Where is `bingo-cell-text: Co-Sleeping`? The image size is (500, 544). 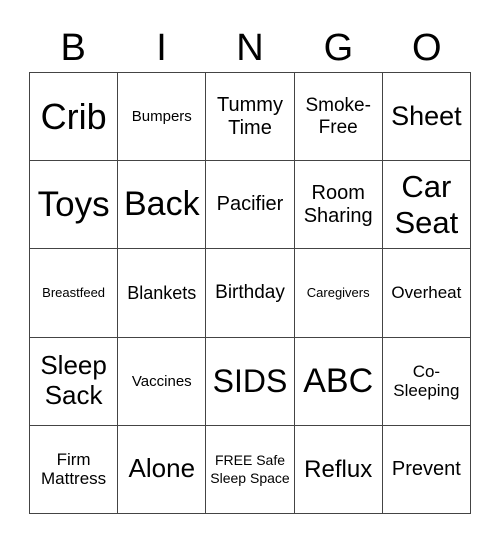
bingo-cell-text: Co-Sleeping is located at coordinates (426, 381).